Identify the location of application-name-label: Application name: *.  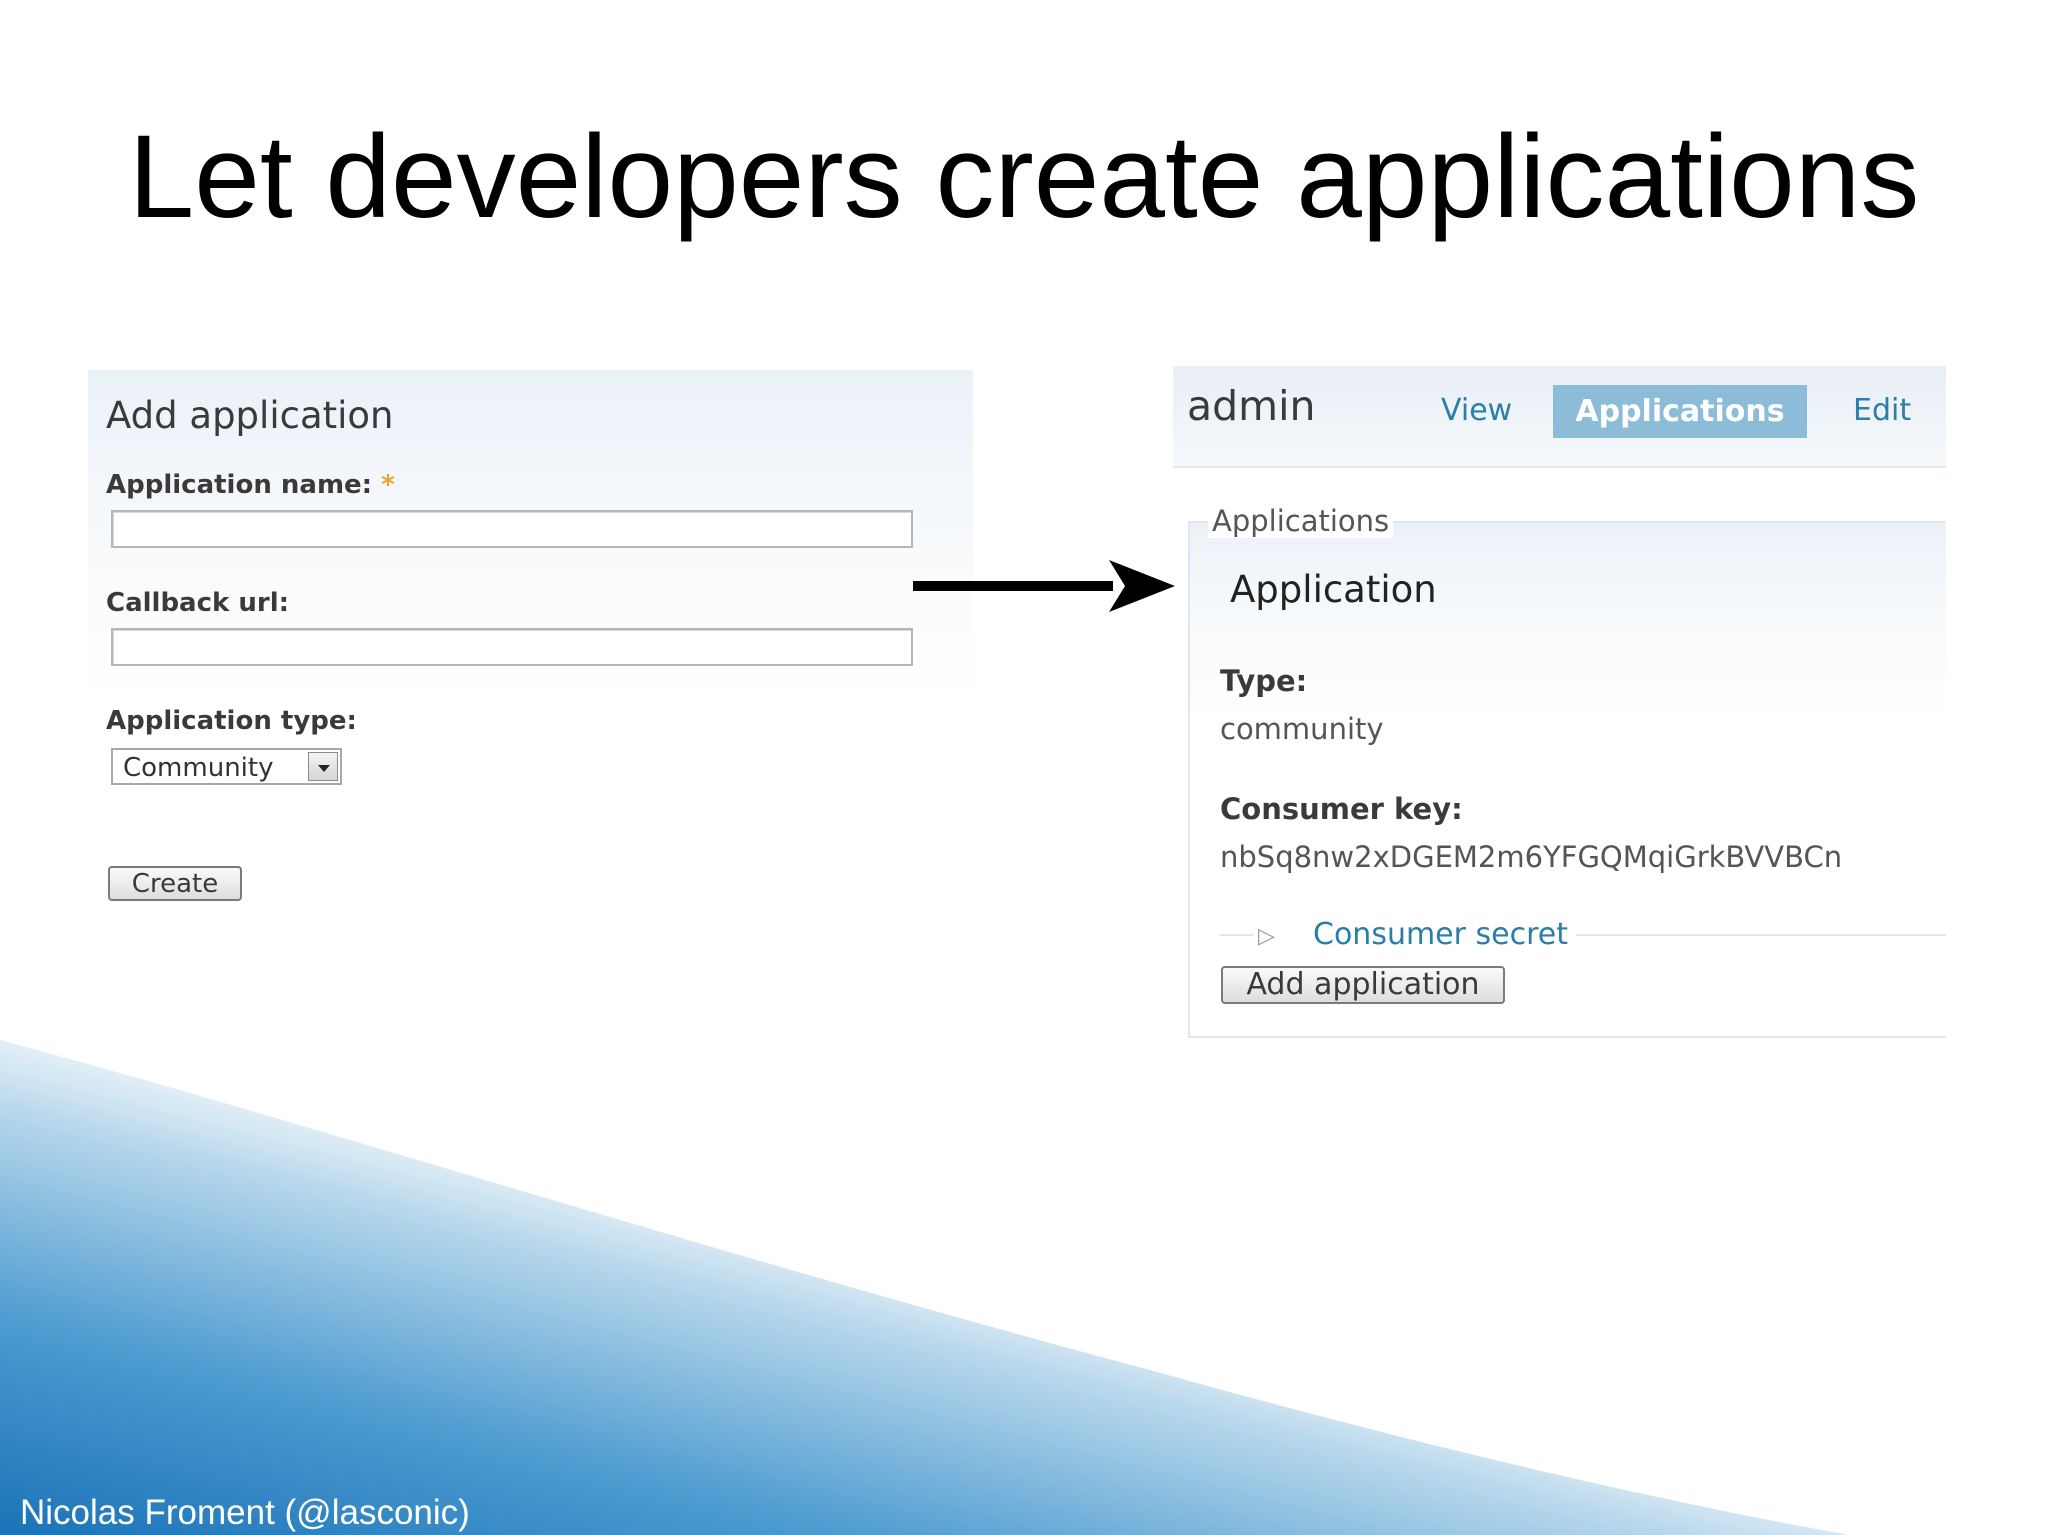
(250, 485).